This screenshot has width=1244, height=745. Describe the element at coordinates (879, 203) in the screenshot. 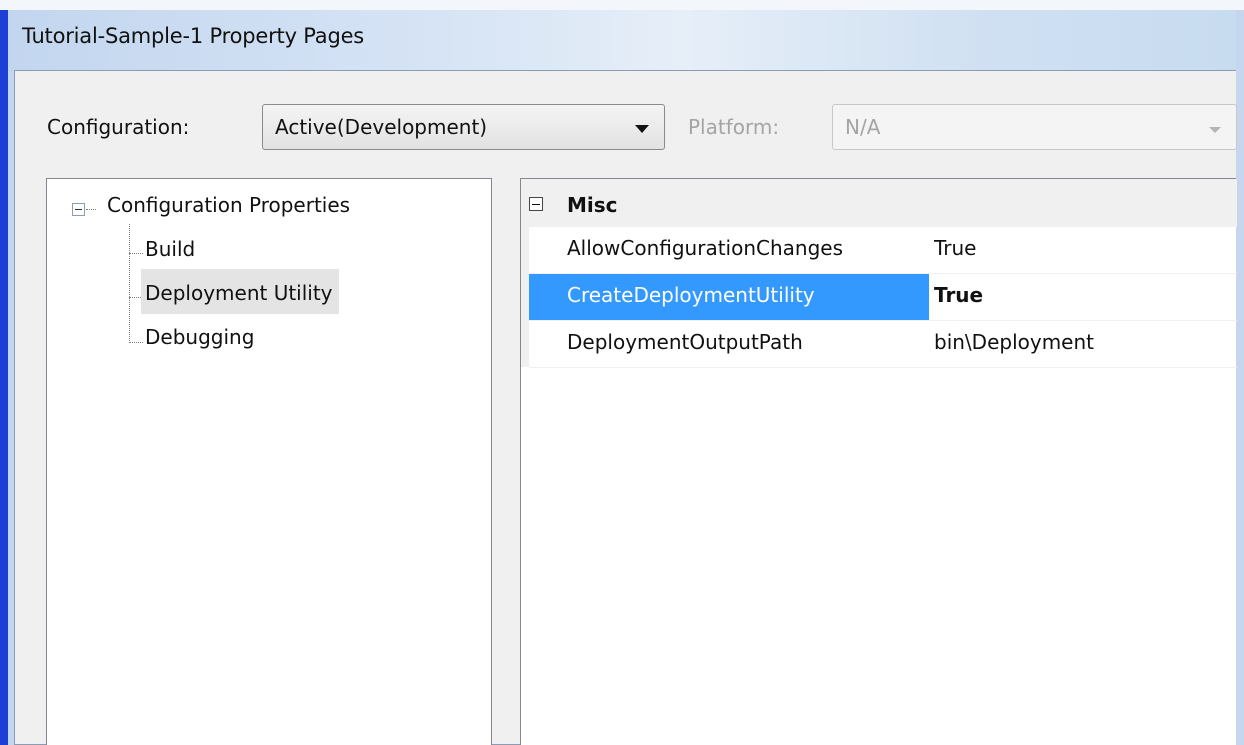

I see `category-row-misc: Misc` at that location.